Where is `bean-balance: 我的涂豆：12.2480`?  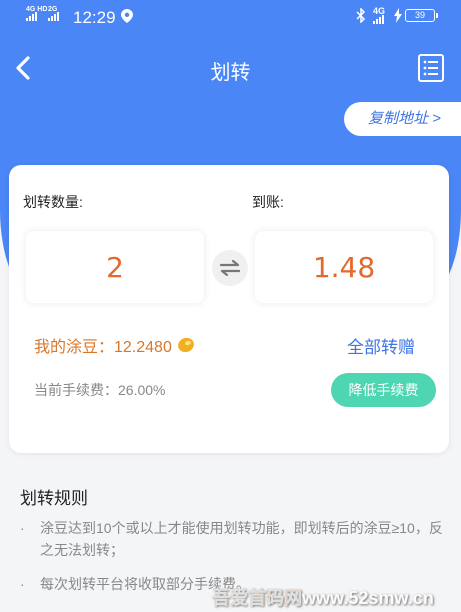
bean-balance: 我的涂豆：12.2480 is located at coordinates (114, 345).